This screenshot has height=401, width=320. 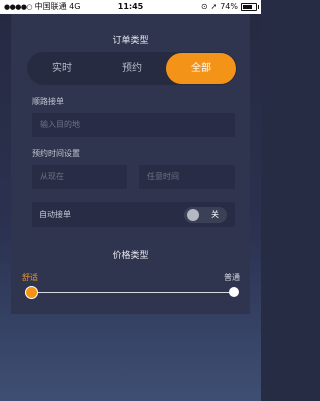 What do you see at coordinates (55, 214) in the screenshot?
I see `auto-accept-label: 自动接单` at bounding box center [55, 214].